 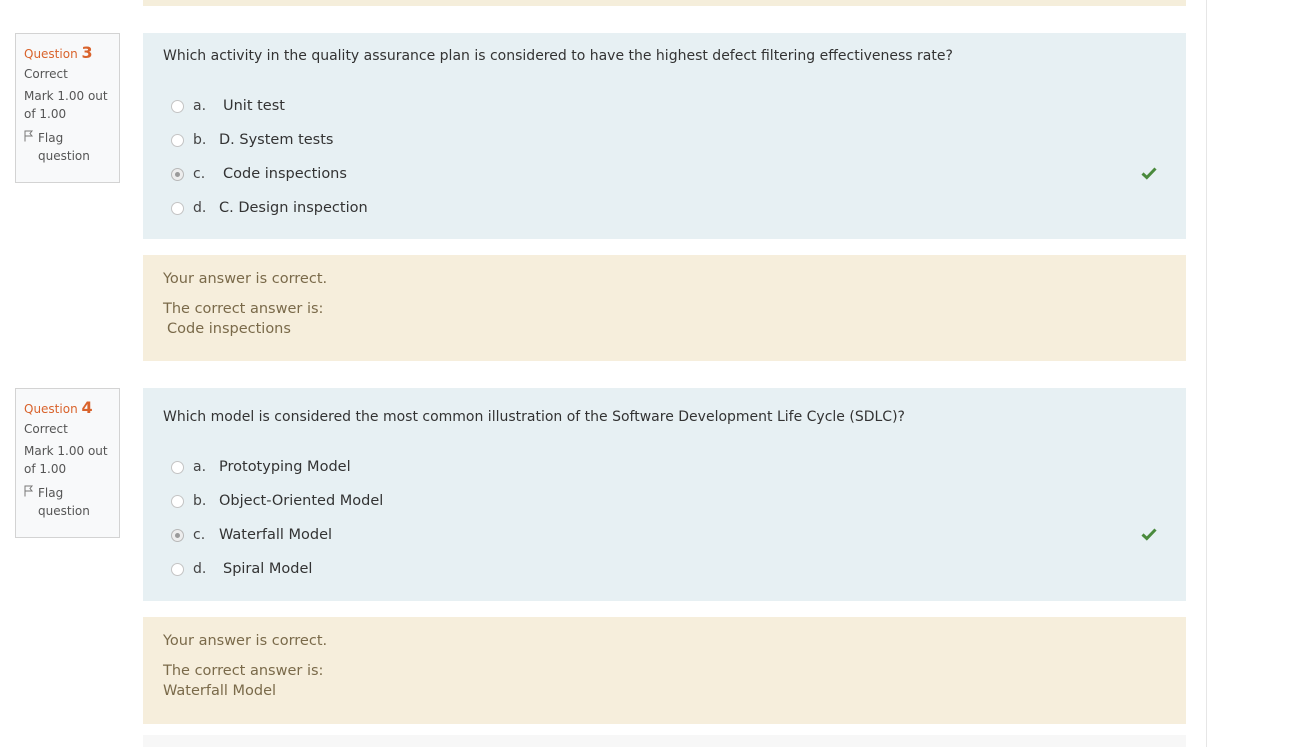 I want to click on correct-answer-text: Code inspections, so click(x=229, y=329).